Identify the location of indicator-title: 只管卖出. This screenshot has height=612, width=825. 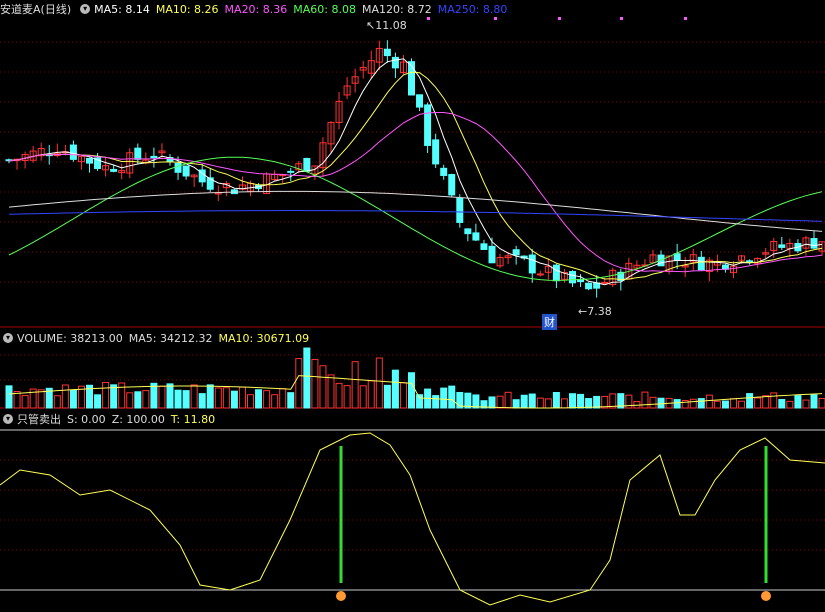
(39, 419).